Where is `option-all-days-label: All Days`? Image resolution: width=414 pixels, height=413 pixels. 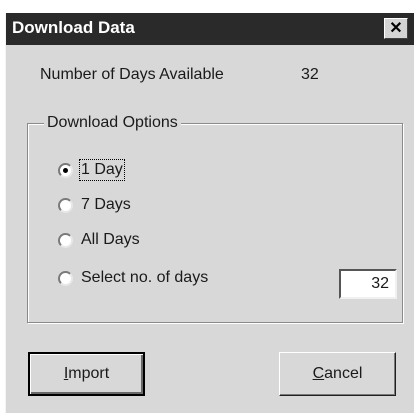 option-all-days-label: All Days is located at coordinates (110, 239).